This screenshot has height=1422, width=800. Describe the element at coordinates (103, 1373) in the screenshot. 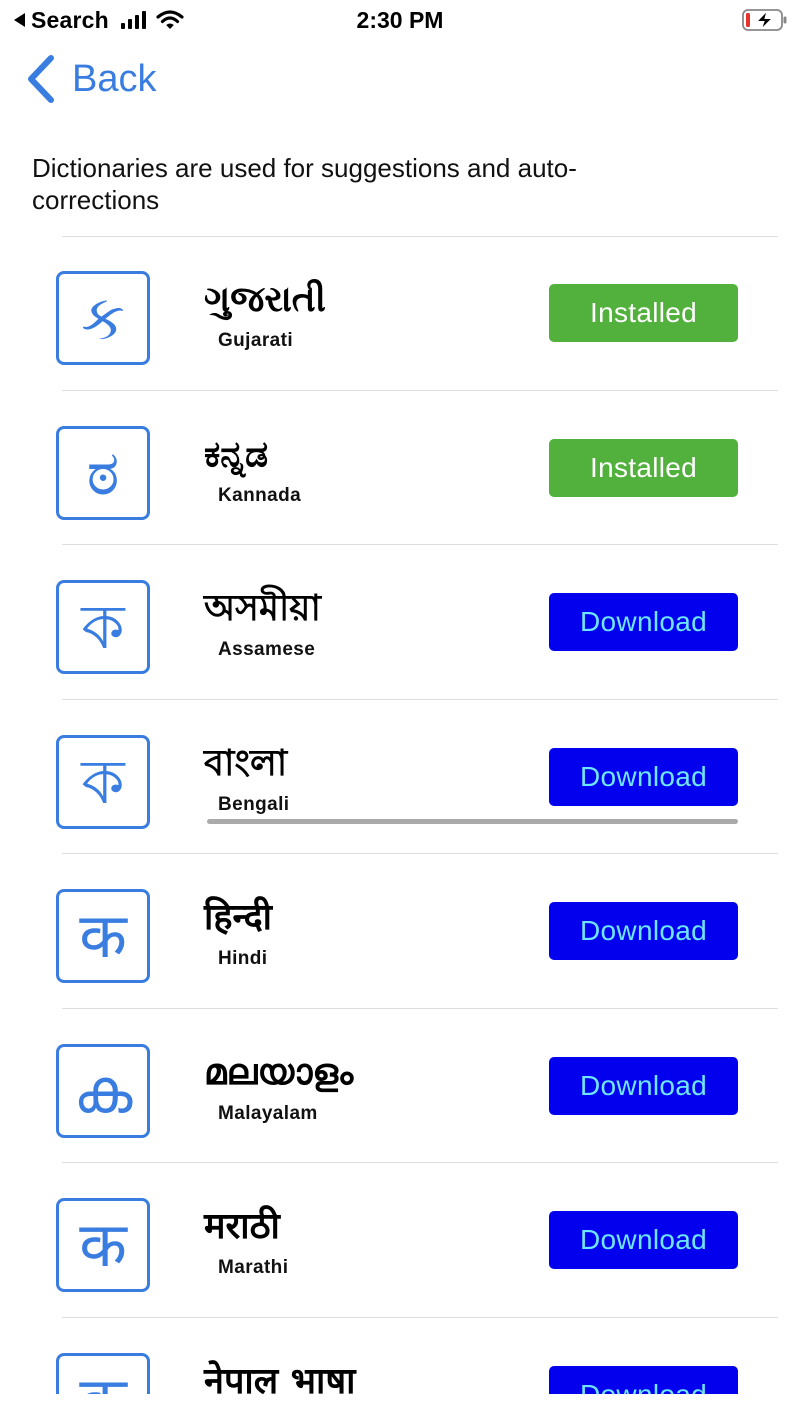

I see `nepal-bhasa-script-icon: क` at that location.